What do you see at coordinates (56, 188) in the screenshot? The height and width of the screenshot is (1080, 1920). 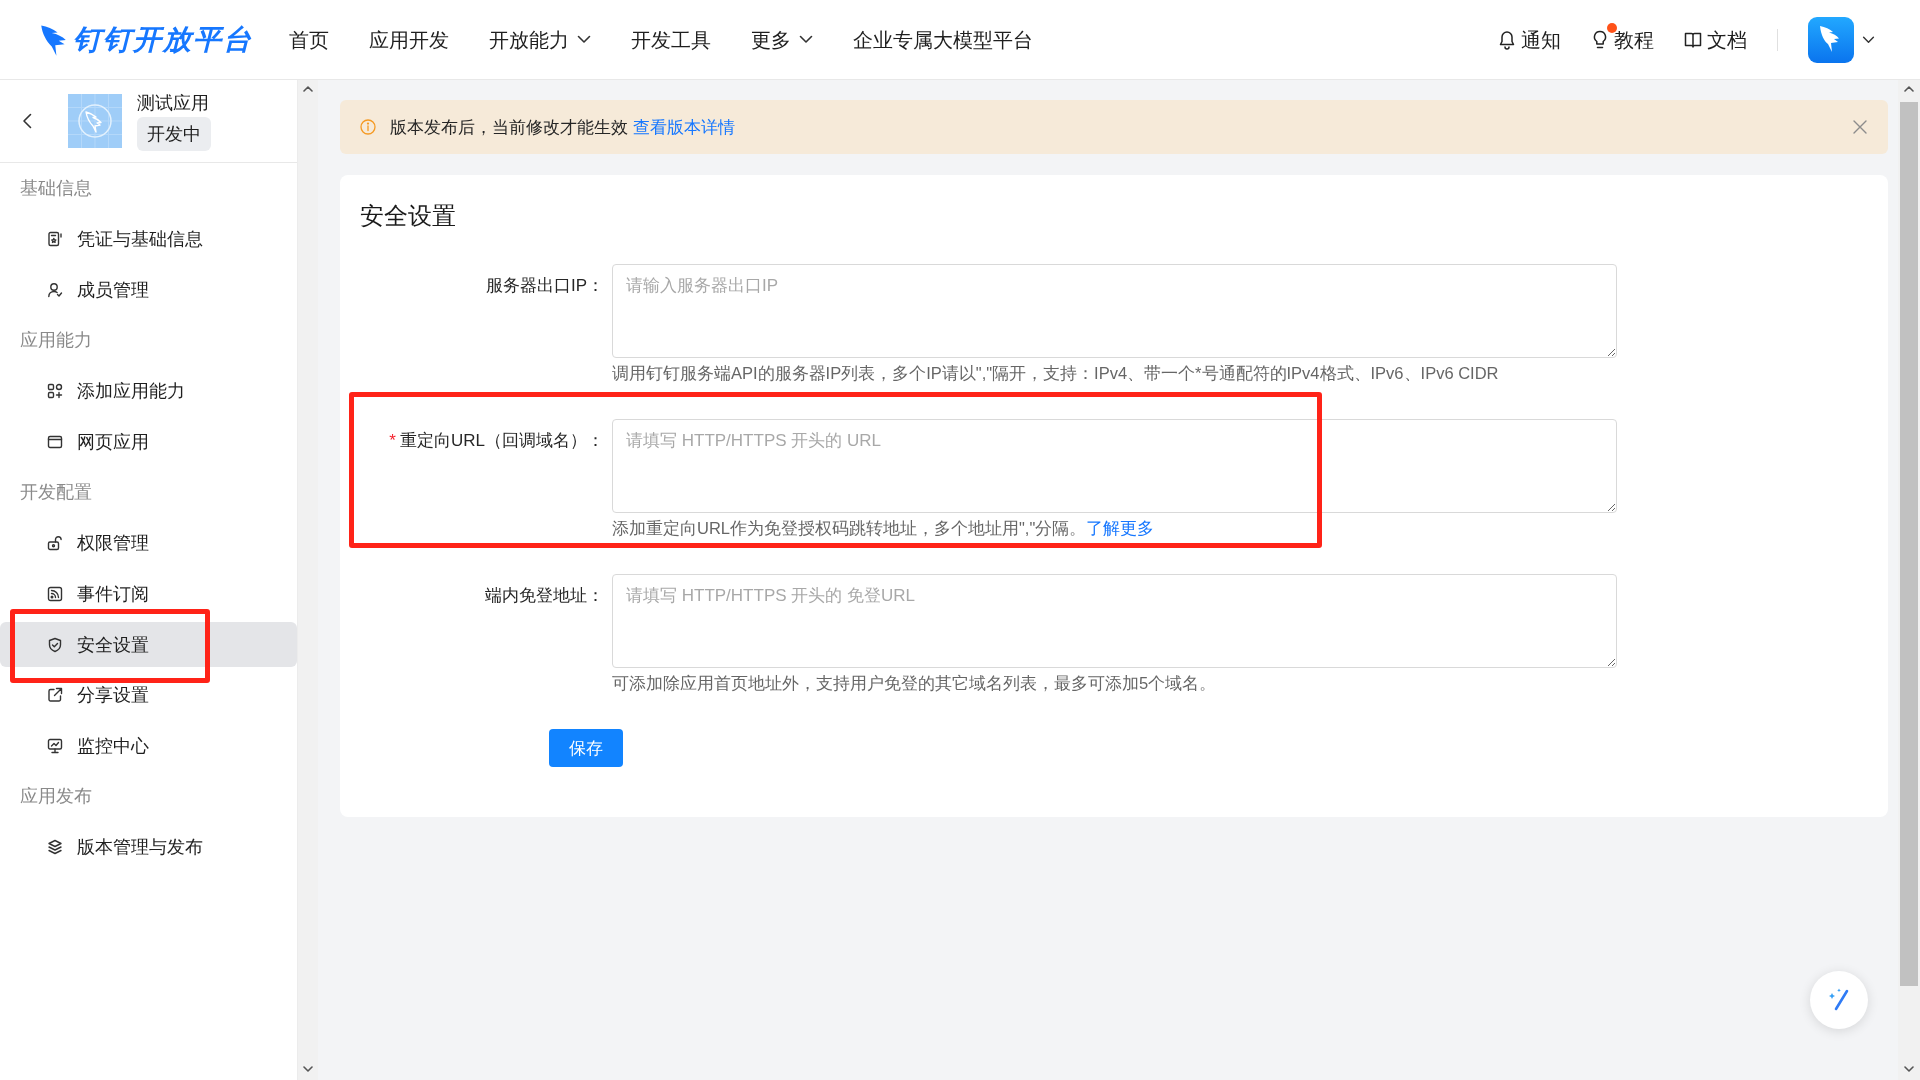 I see `section-title: 基础信息` at bounding box center [56, 188].